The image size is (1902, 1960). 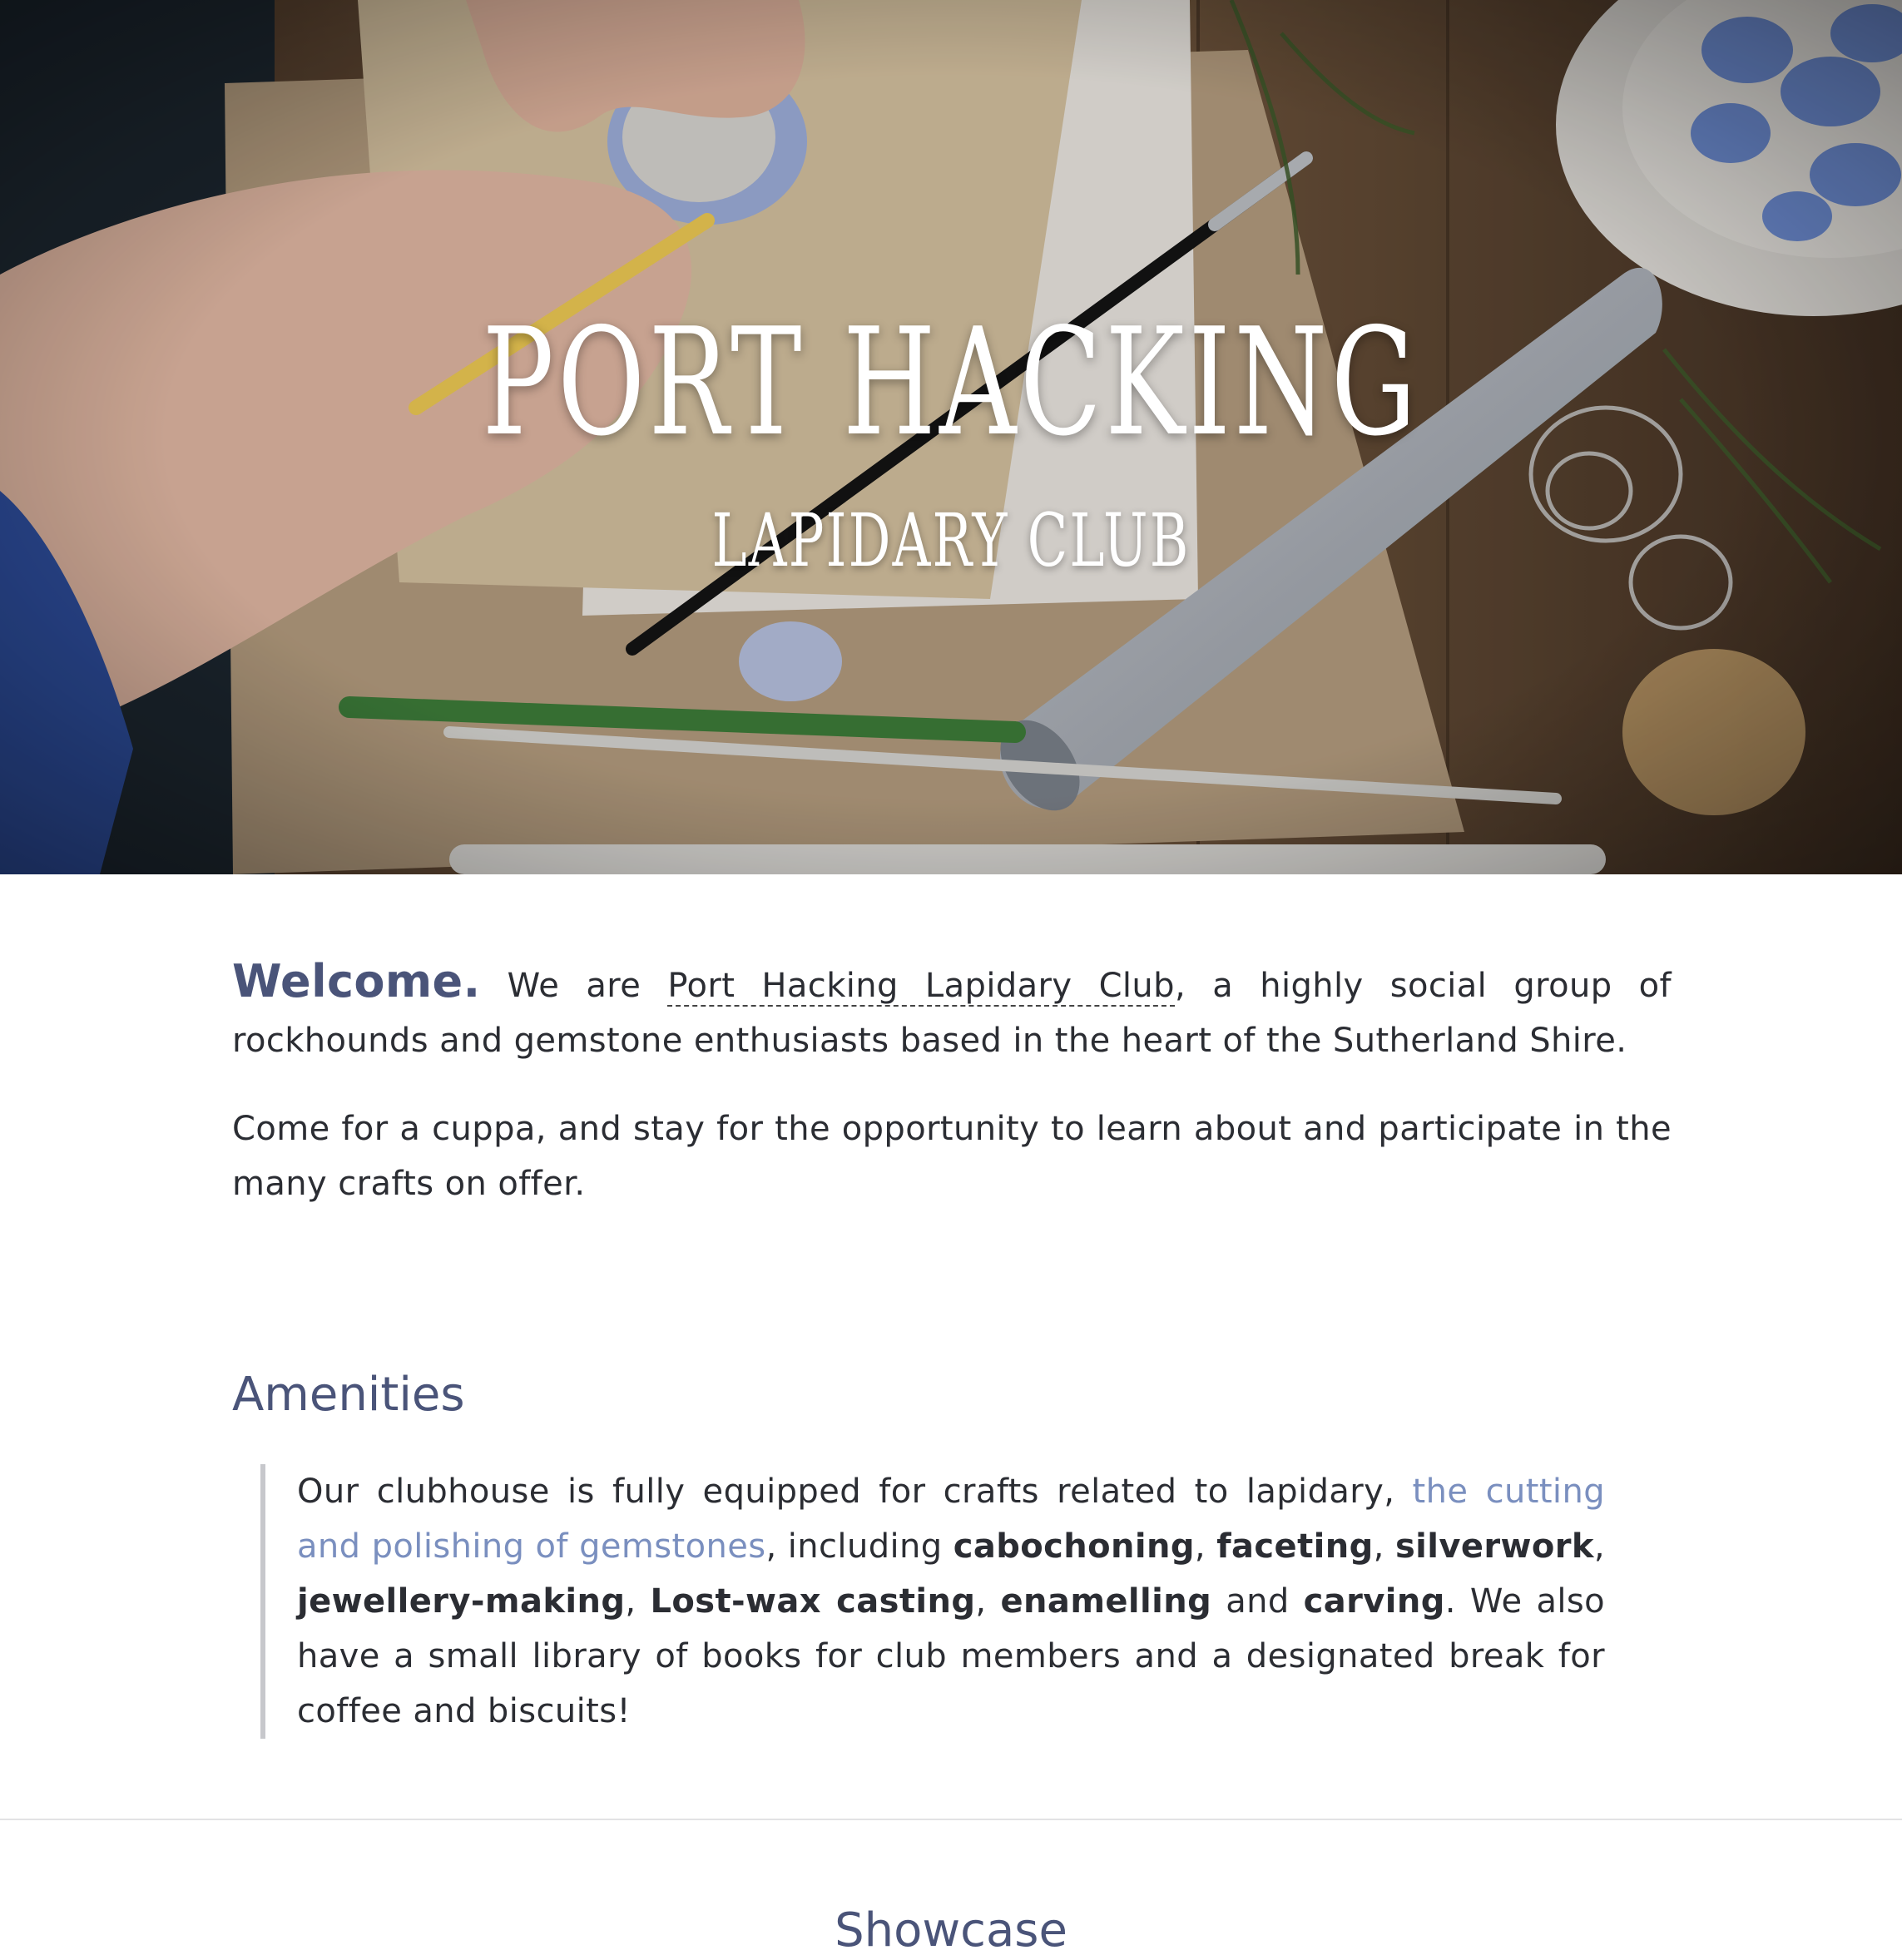 I want to click on amenities-heading: Amenities, so click(x=349, y=1395).